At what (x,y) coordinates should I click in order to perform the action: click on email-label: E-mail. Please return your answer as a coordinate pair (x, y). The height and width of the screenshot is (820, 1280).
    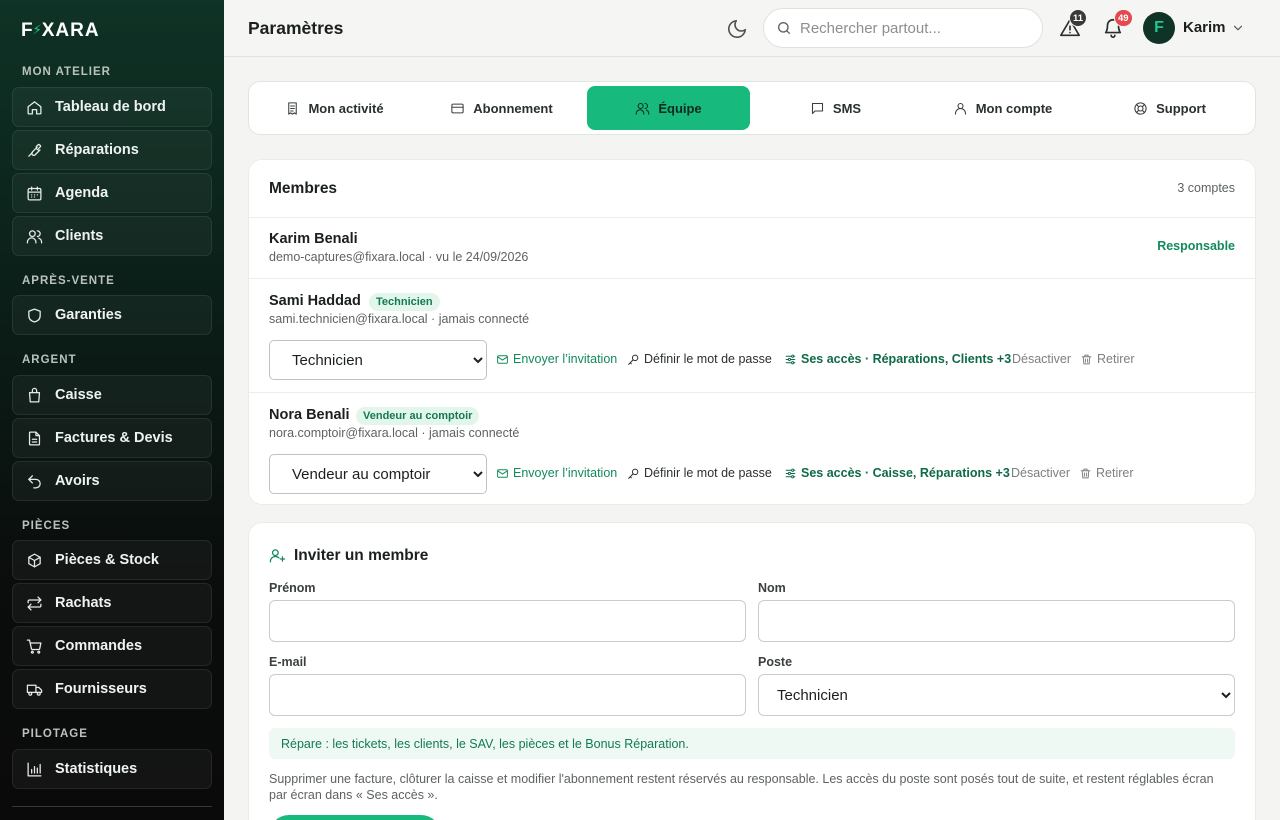
    Looking at the image, I should click on (288, 662).